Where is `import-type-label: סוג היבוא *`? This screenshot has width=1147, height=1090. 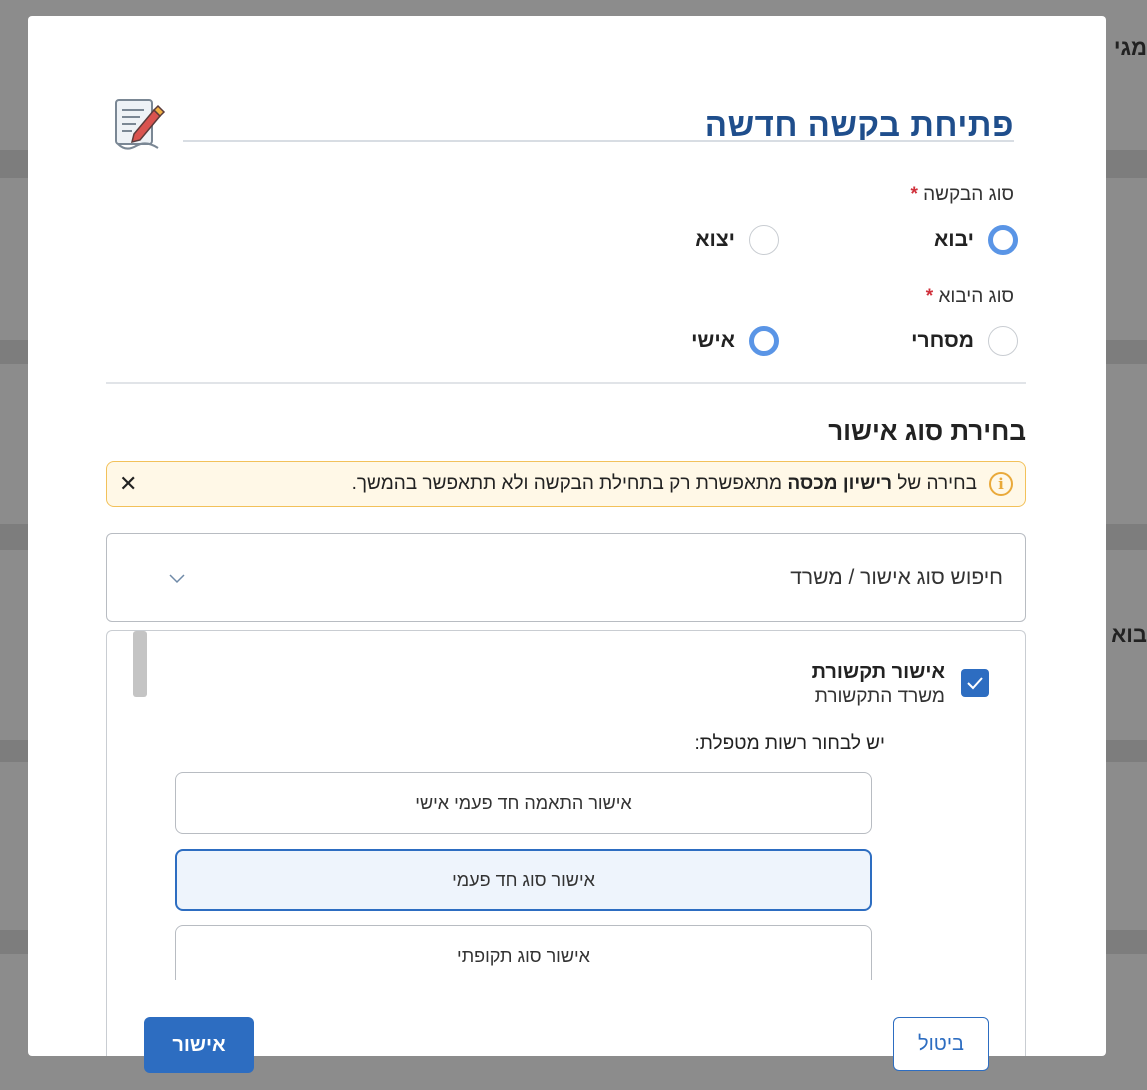
import-type-label: סוג היבוא * is located at coordinates (967, 297).